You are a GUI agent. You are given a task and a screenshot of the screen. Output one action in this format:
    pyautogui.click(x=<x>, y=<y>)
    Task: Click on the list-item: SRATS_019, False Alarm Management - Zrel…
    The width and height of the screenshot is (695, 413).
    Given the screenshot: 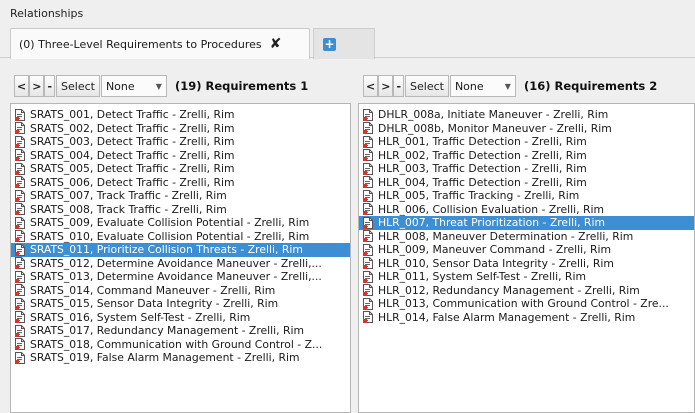 What is the action you would take?
    pyautogui.click(x=180, y=358)
    